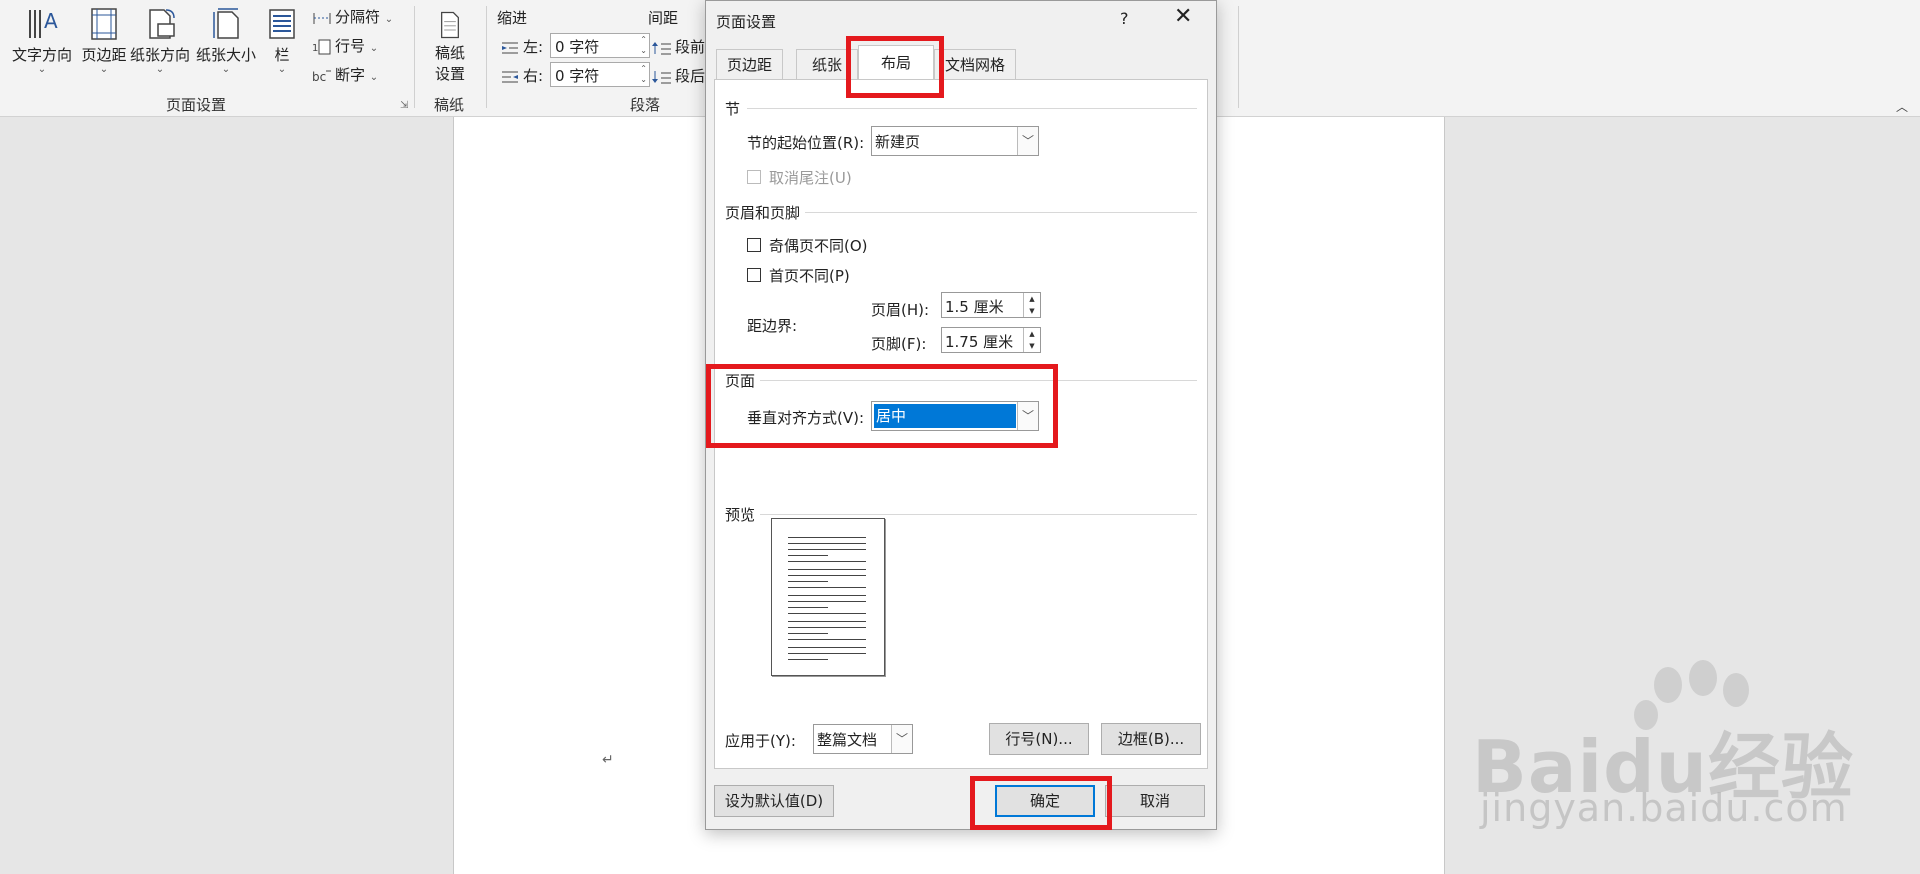 The width and height of the screenshot is (1920, 874). What do you see at coordinates (512, 18) in the screenshot?
I see `indent-label: 缩进` at bounding box center [512, 18].